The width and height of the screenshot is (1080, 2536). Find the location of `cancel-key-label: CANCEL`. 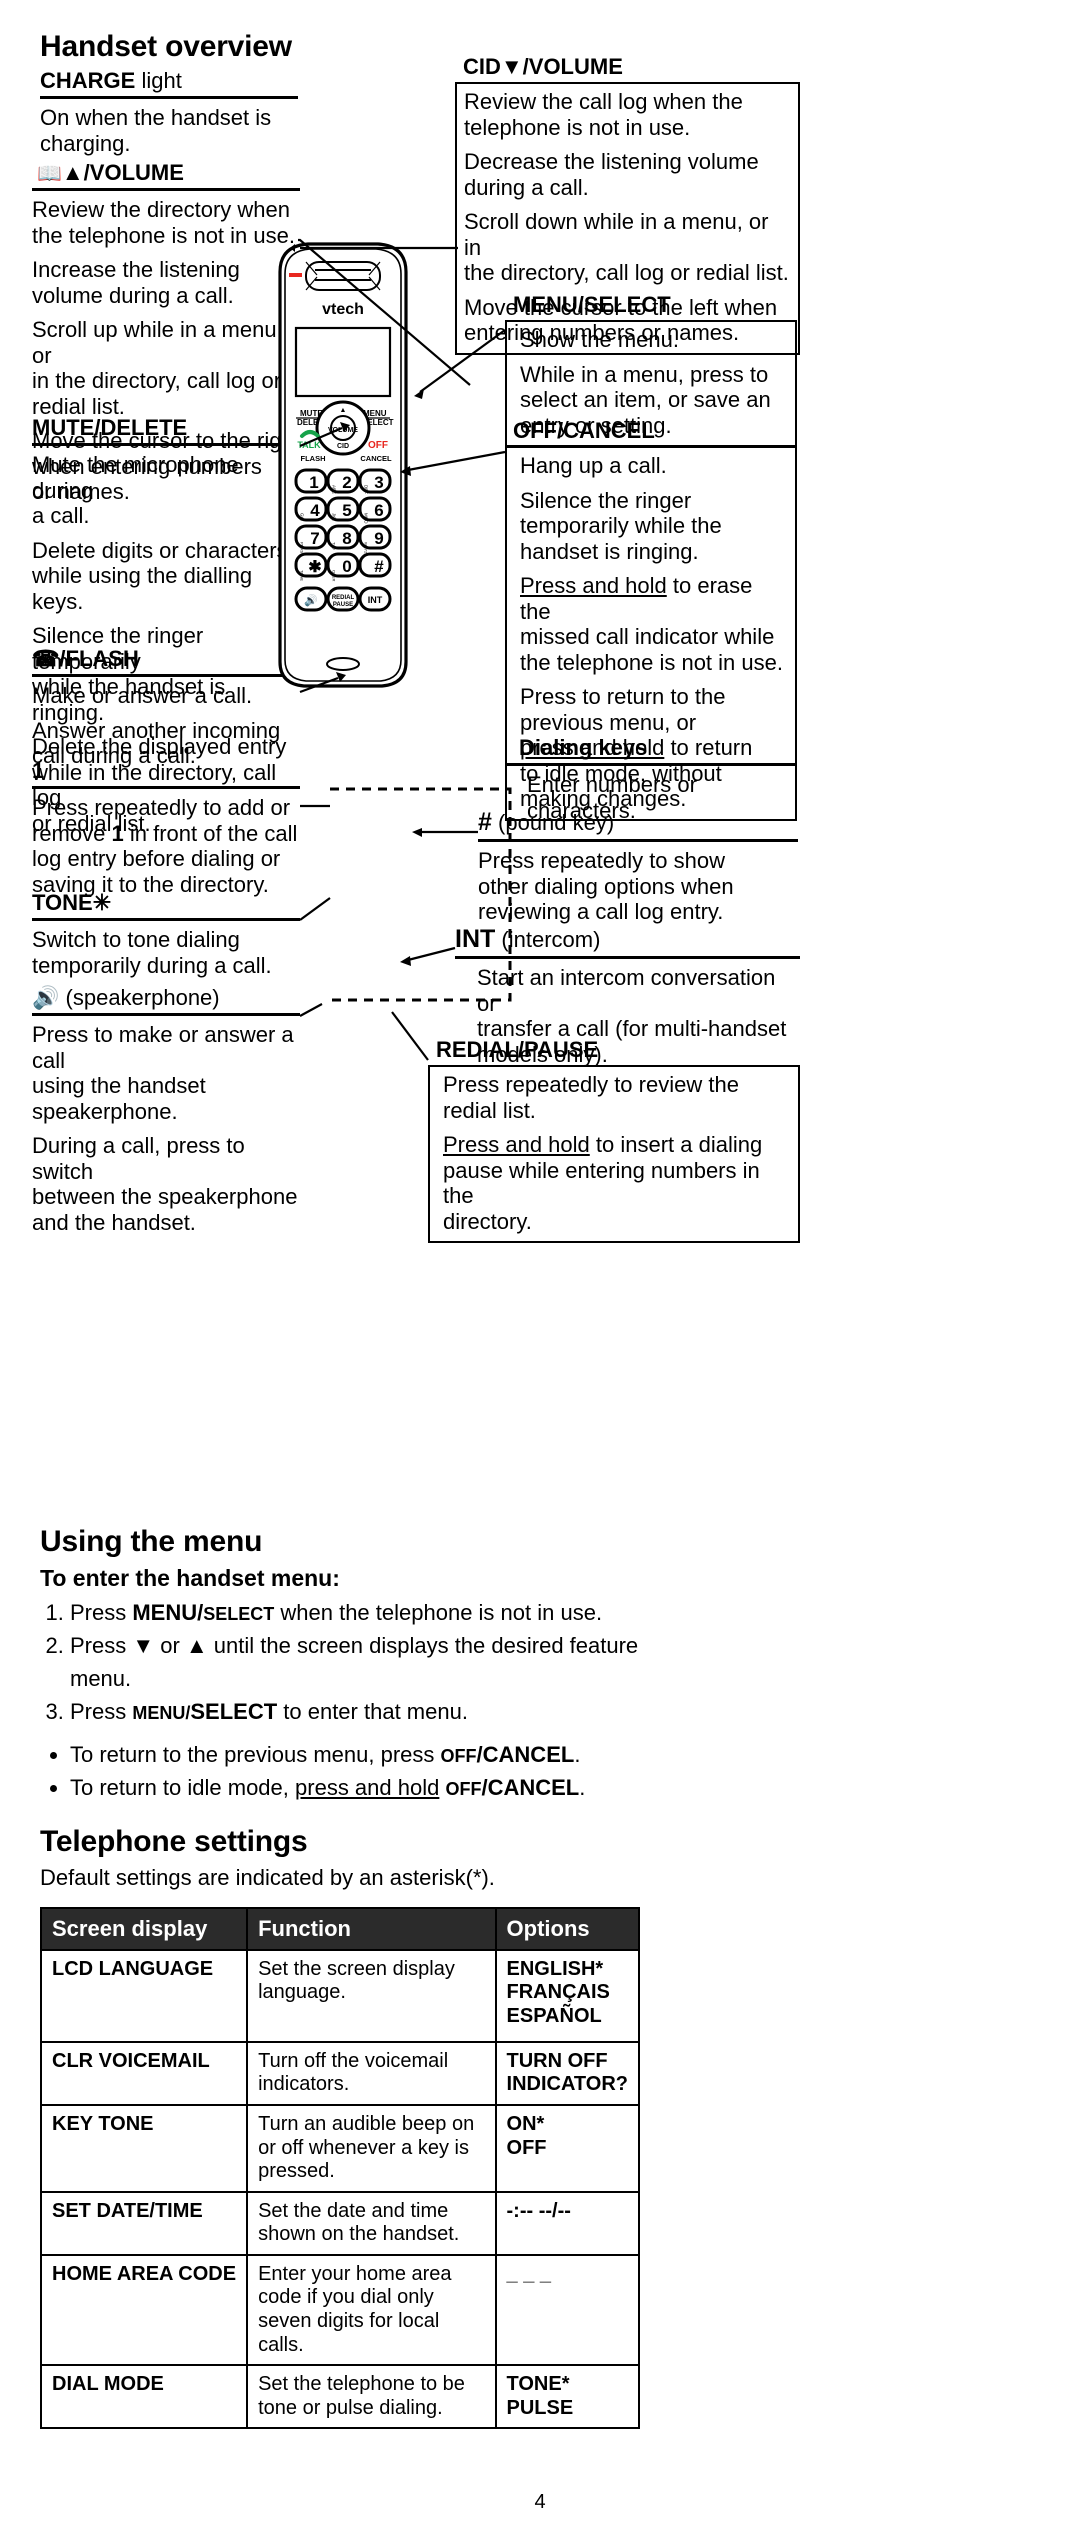

cancel-key-label: CANCEL is located at coordinates (376, 458).